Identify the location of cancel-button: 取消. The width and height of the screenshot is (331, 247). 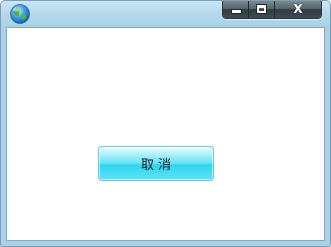
(156, 163).